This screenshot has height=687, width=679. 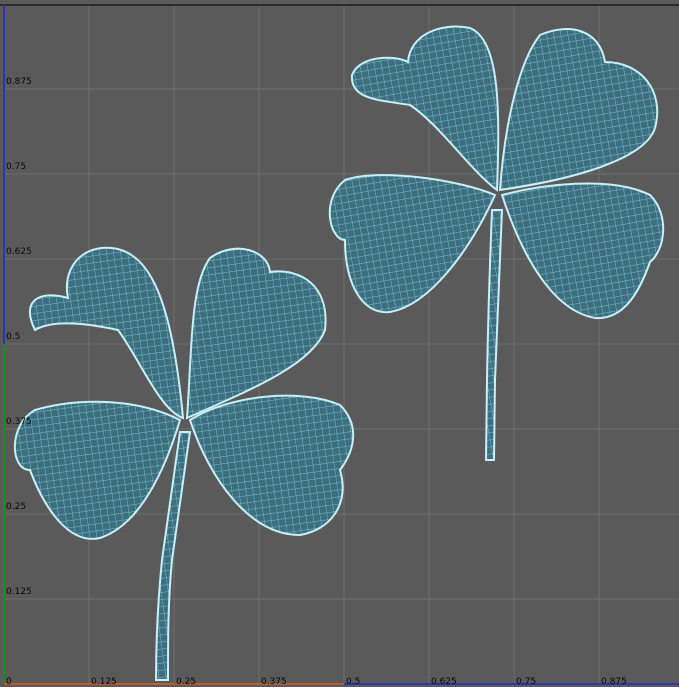 I want to click on v-tick-label: 0.125, so click(x=19, y=592).